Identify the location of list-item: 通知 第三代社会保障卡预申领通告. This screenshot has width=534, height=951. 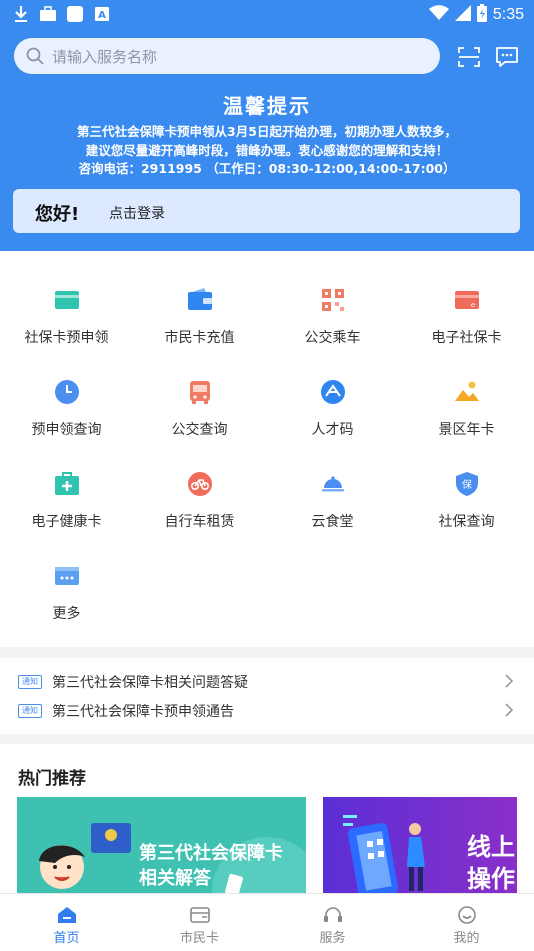
(267, 711).